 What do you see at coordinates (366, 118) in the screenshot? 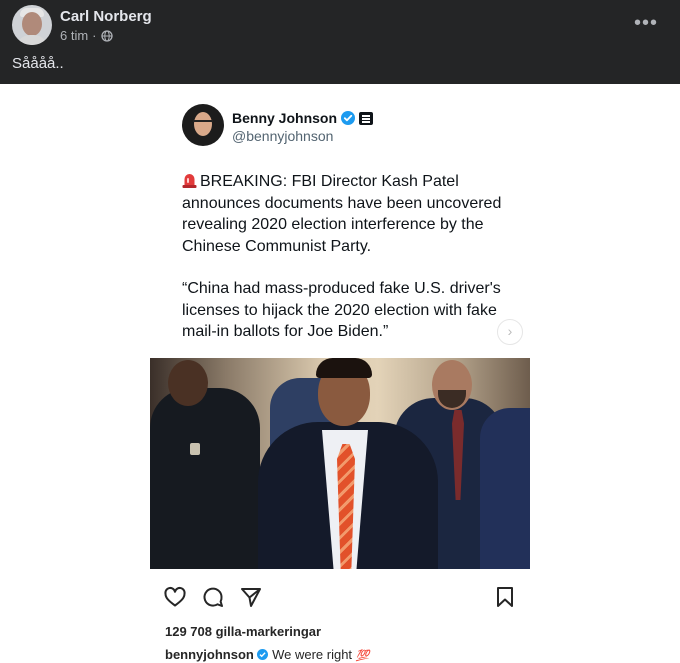
I see `affiliate-badge-icon` at bounding box center [366, 118].